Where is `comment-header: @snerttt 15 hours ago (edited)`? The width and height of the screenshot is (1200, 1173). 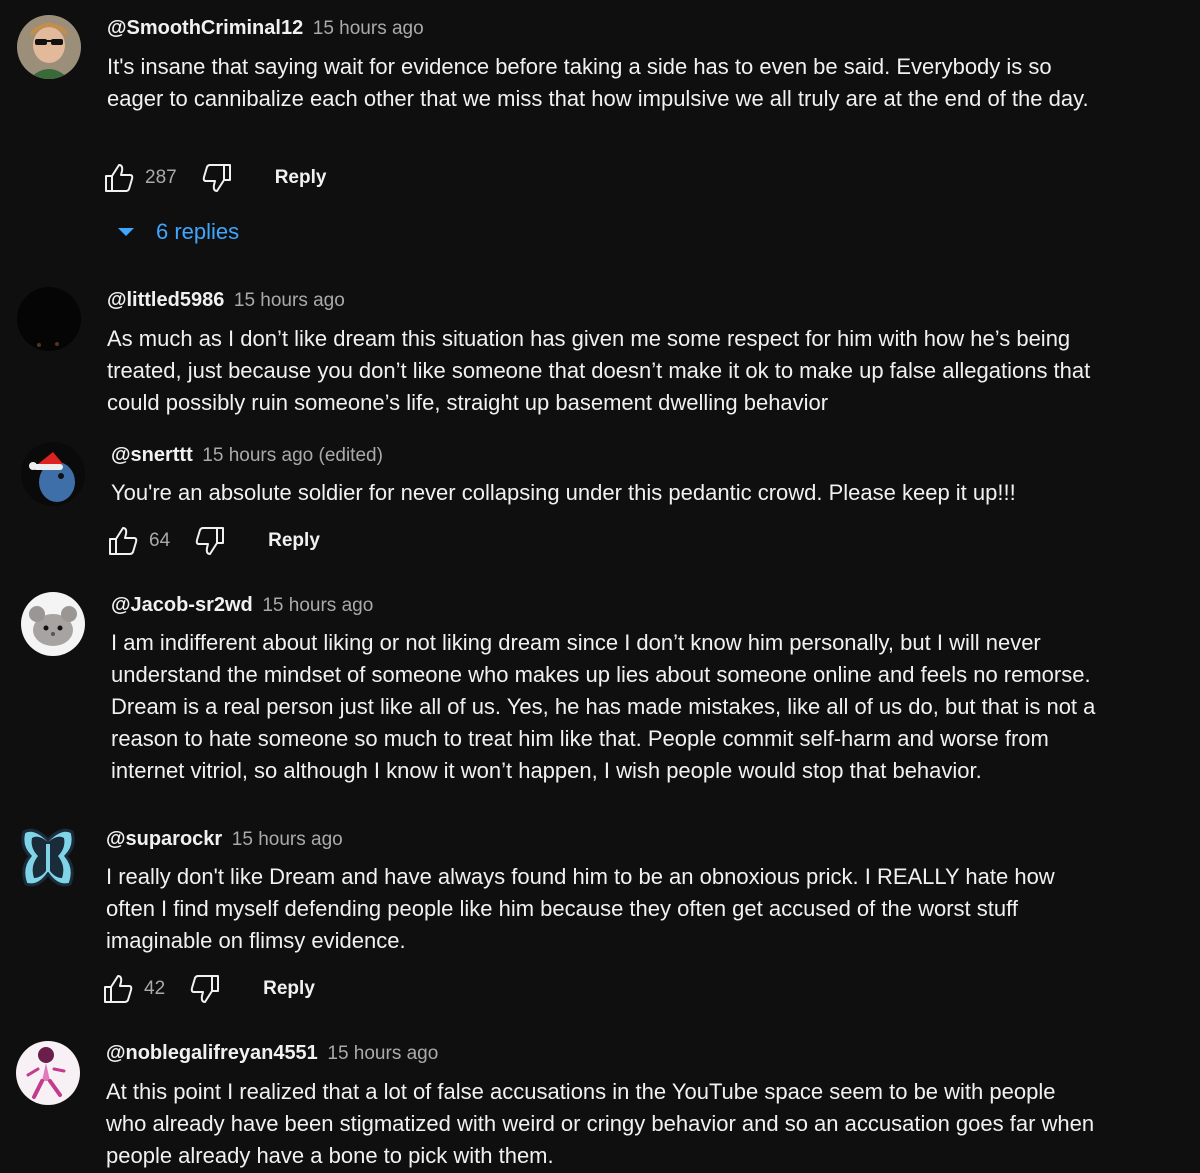 comment-header: @snerttt 15 hours ago (edited) is located at coordinates (247, 455).